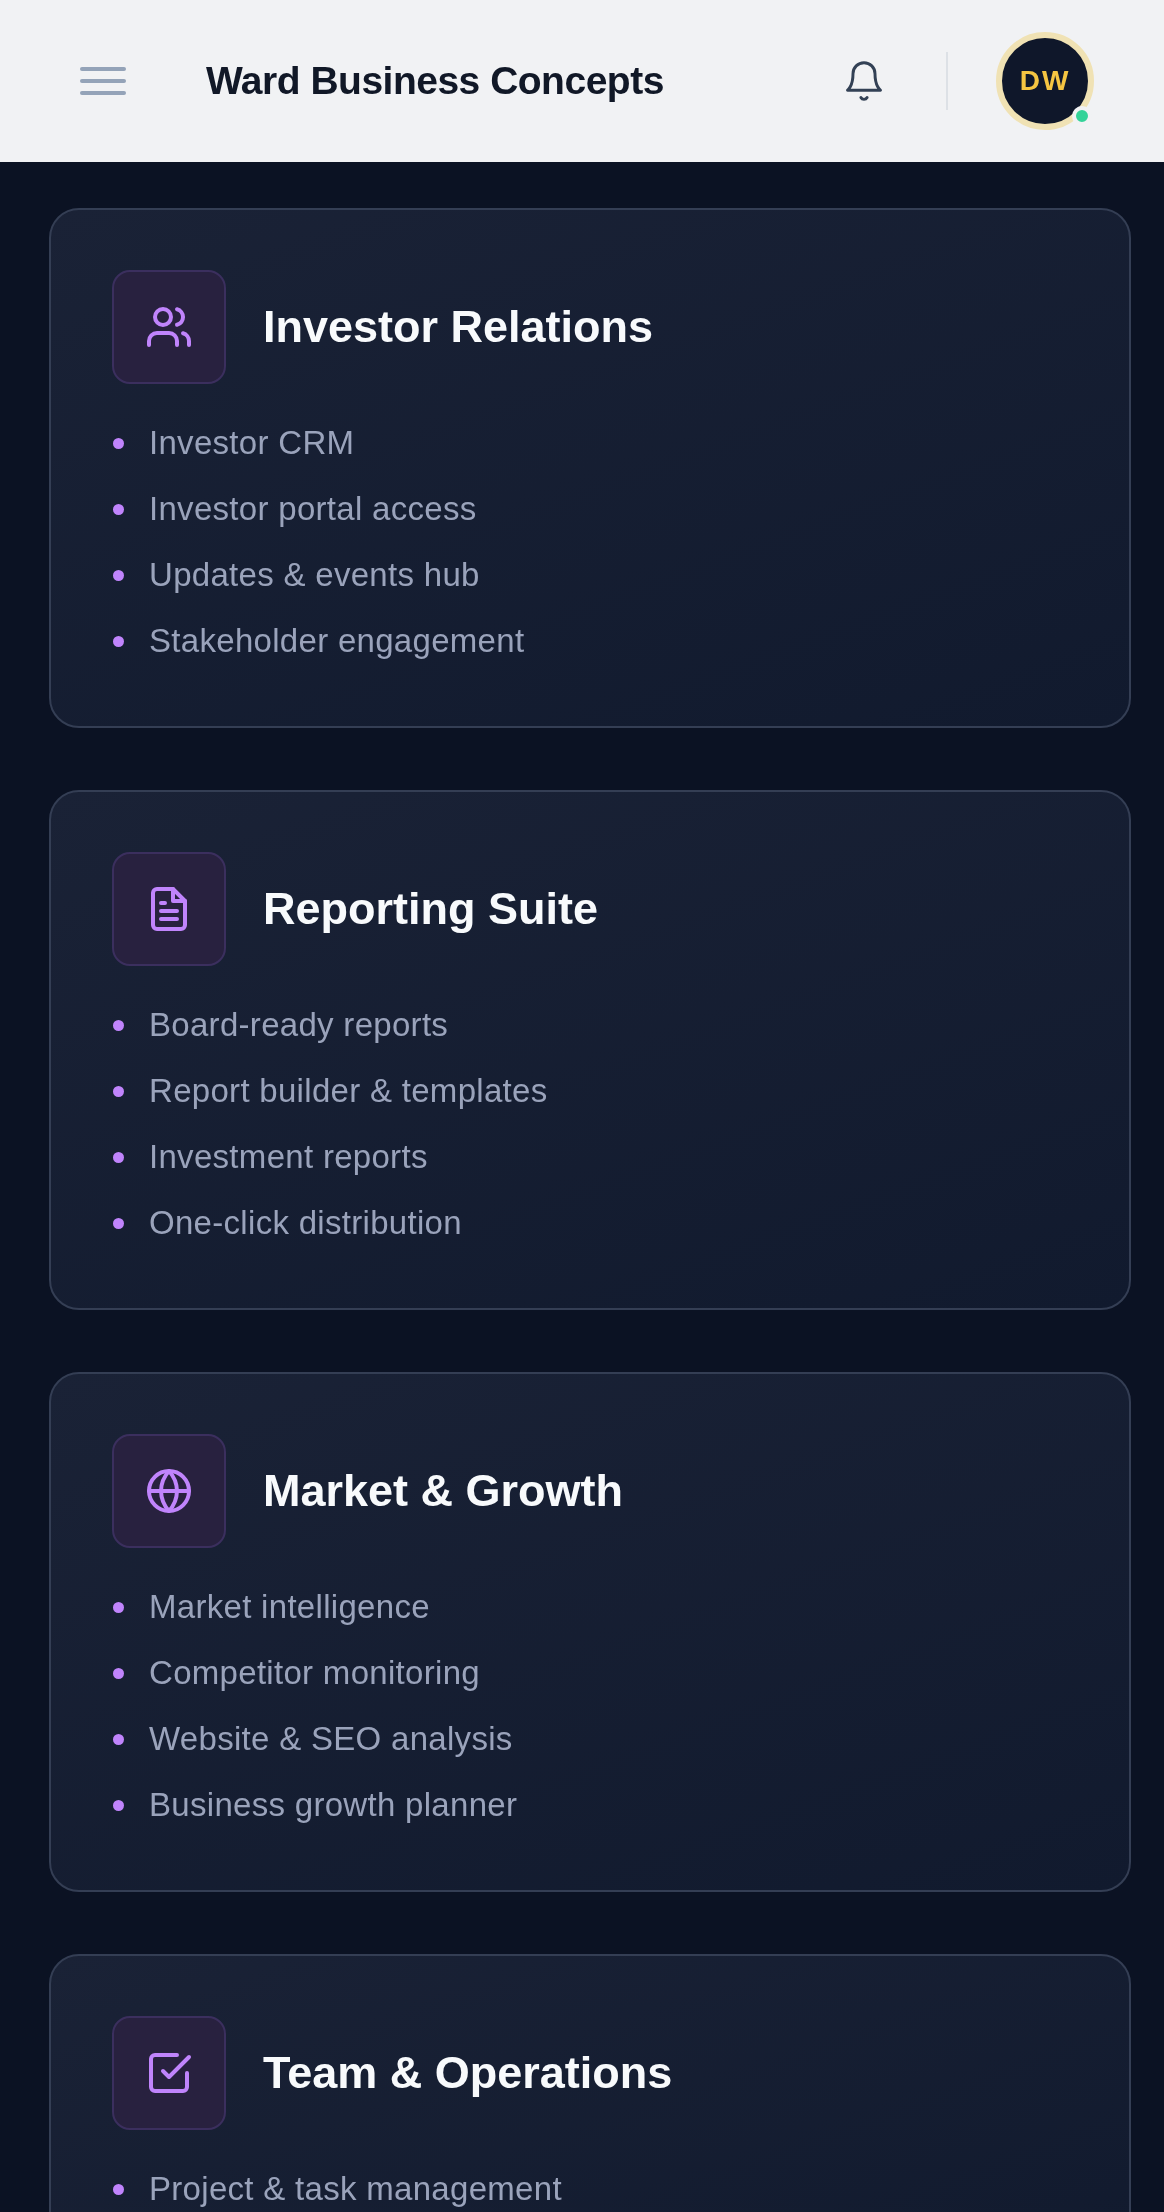 This screenshot has width=1164, height=2212. I want to click on feature-item: One-click distribution, so click(305, 1223).